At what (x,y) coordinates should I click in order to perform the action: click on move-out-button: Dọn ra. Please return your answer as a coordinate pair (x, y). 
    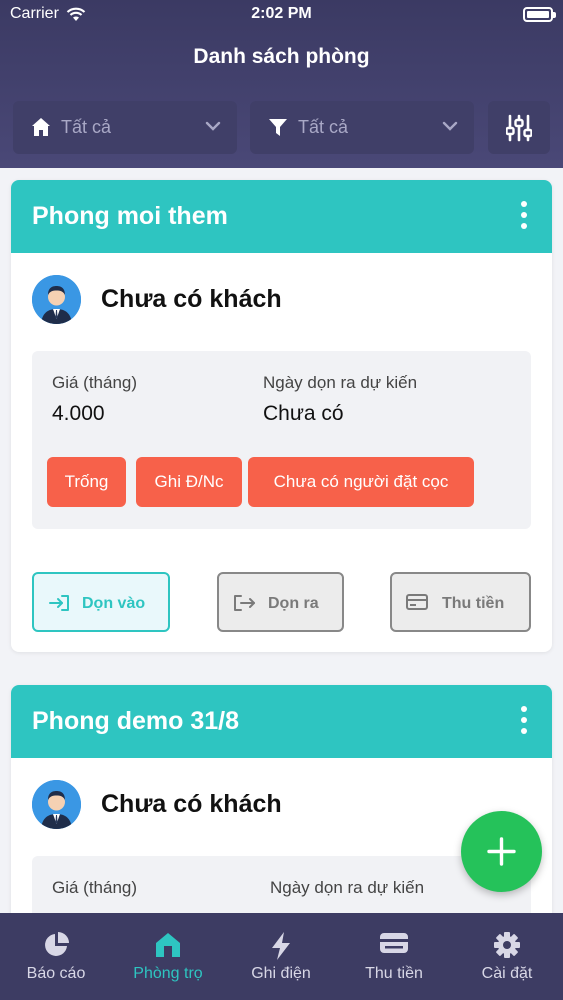
    Looking at the image, I should click on (280, 602).